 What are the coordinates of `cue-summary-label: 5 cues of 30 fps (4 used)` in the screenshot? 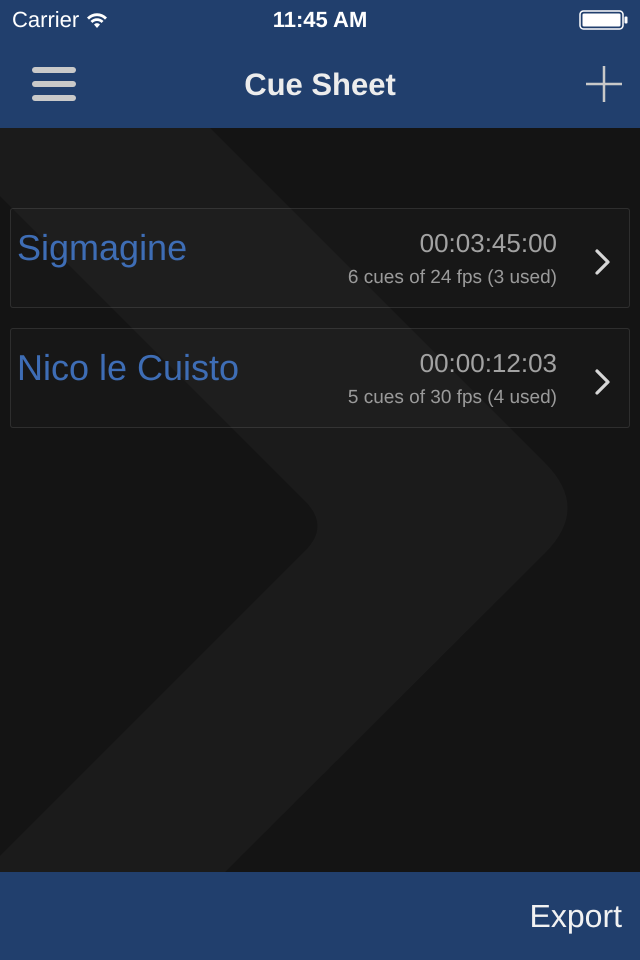 It's located at (452, 398).